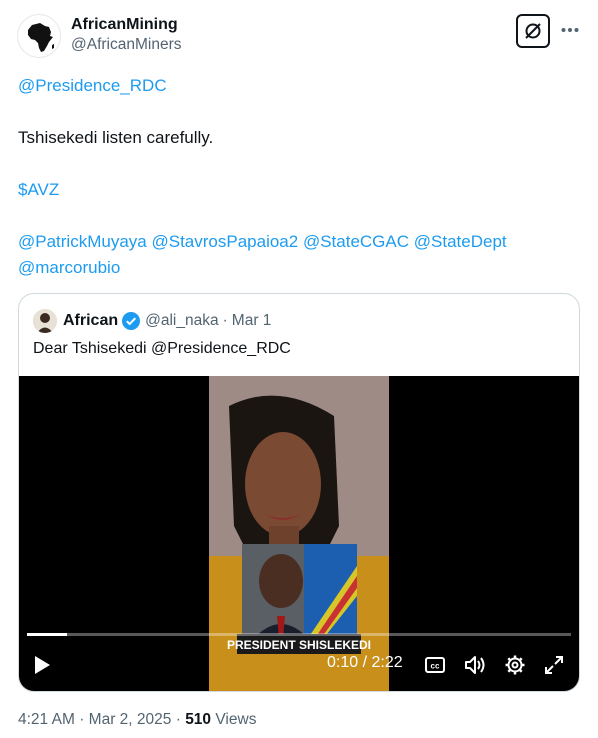 Image resolution: width=598 pixels, height=738 pixels. I want to click on author-avatar, so click(39, 36).